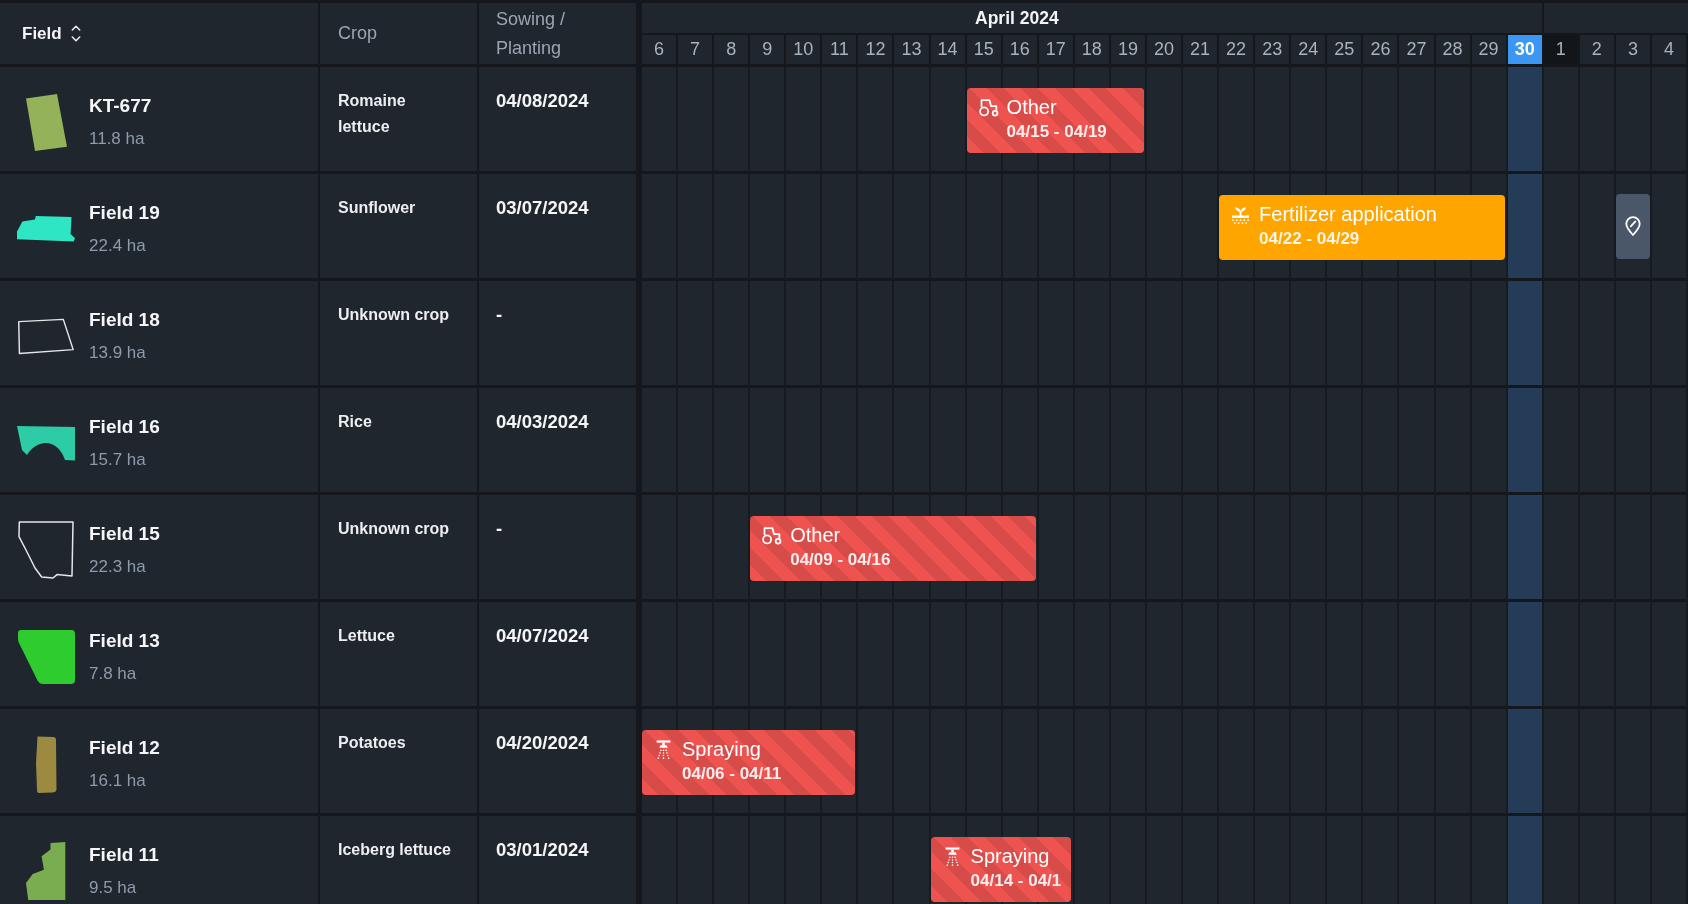 Image resolution: width=1688 pixels, height=904 pixels. What do you see at coordinates (1309, 51) in the screenshot?
I see `day-number: 24` at bounding box center [1309, 51].